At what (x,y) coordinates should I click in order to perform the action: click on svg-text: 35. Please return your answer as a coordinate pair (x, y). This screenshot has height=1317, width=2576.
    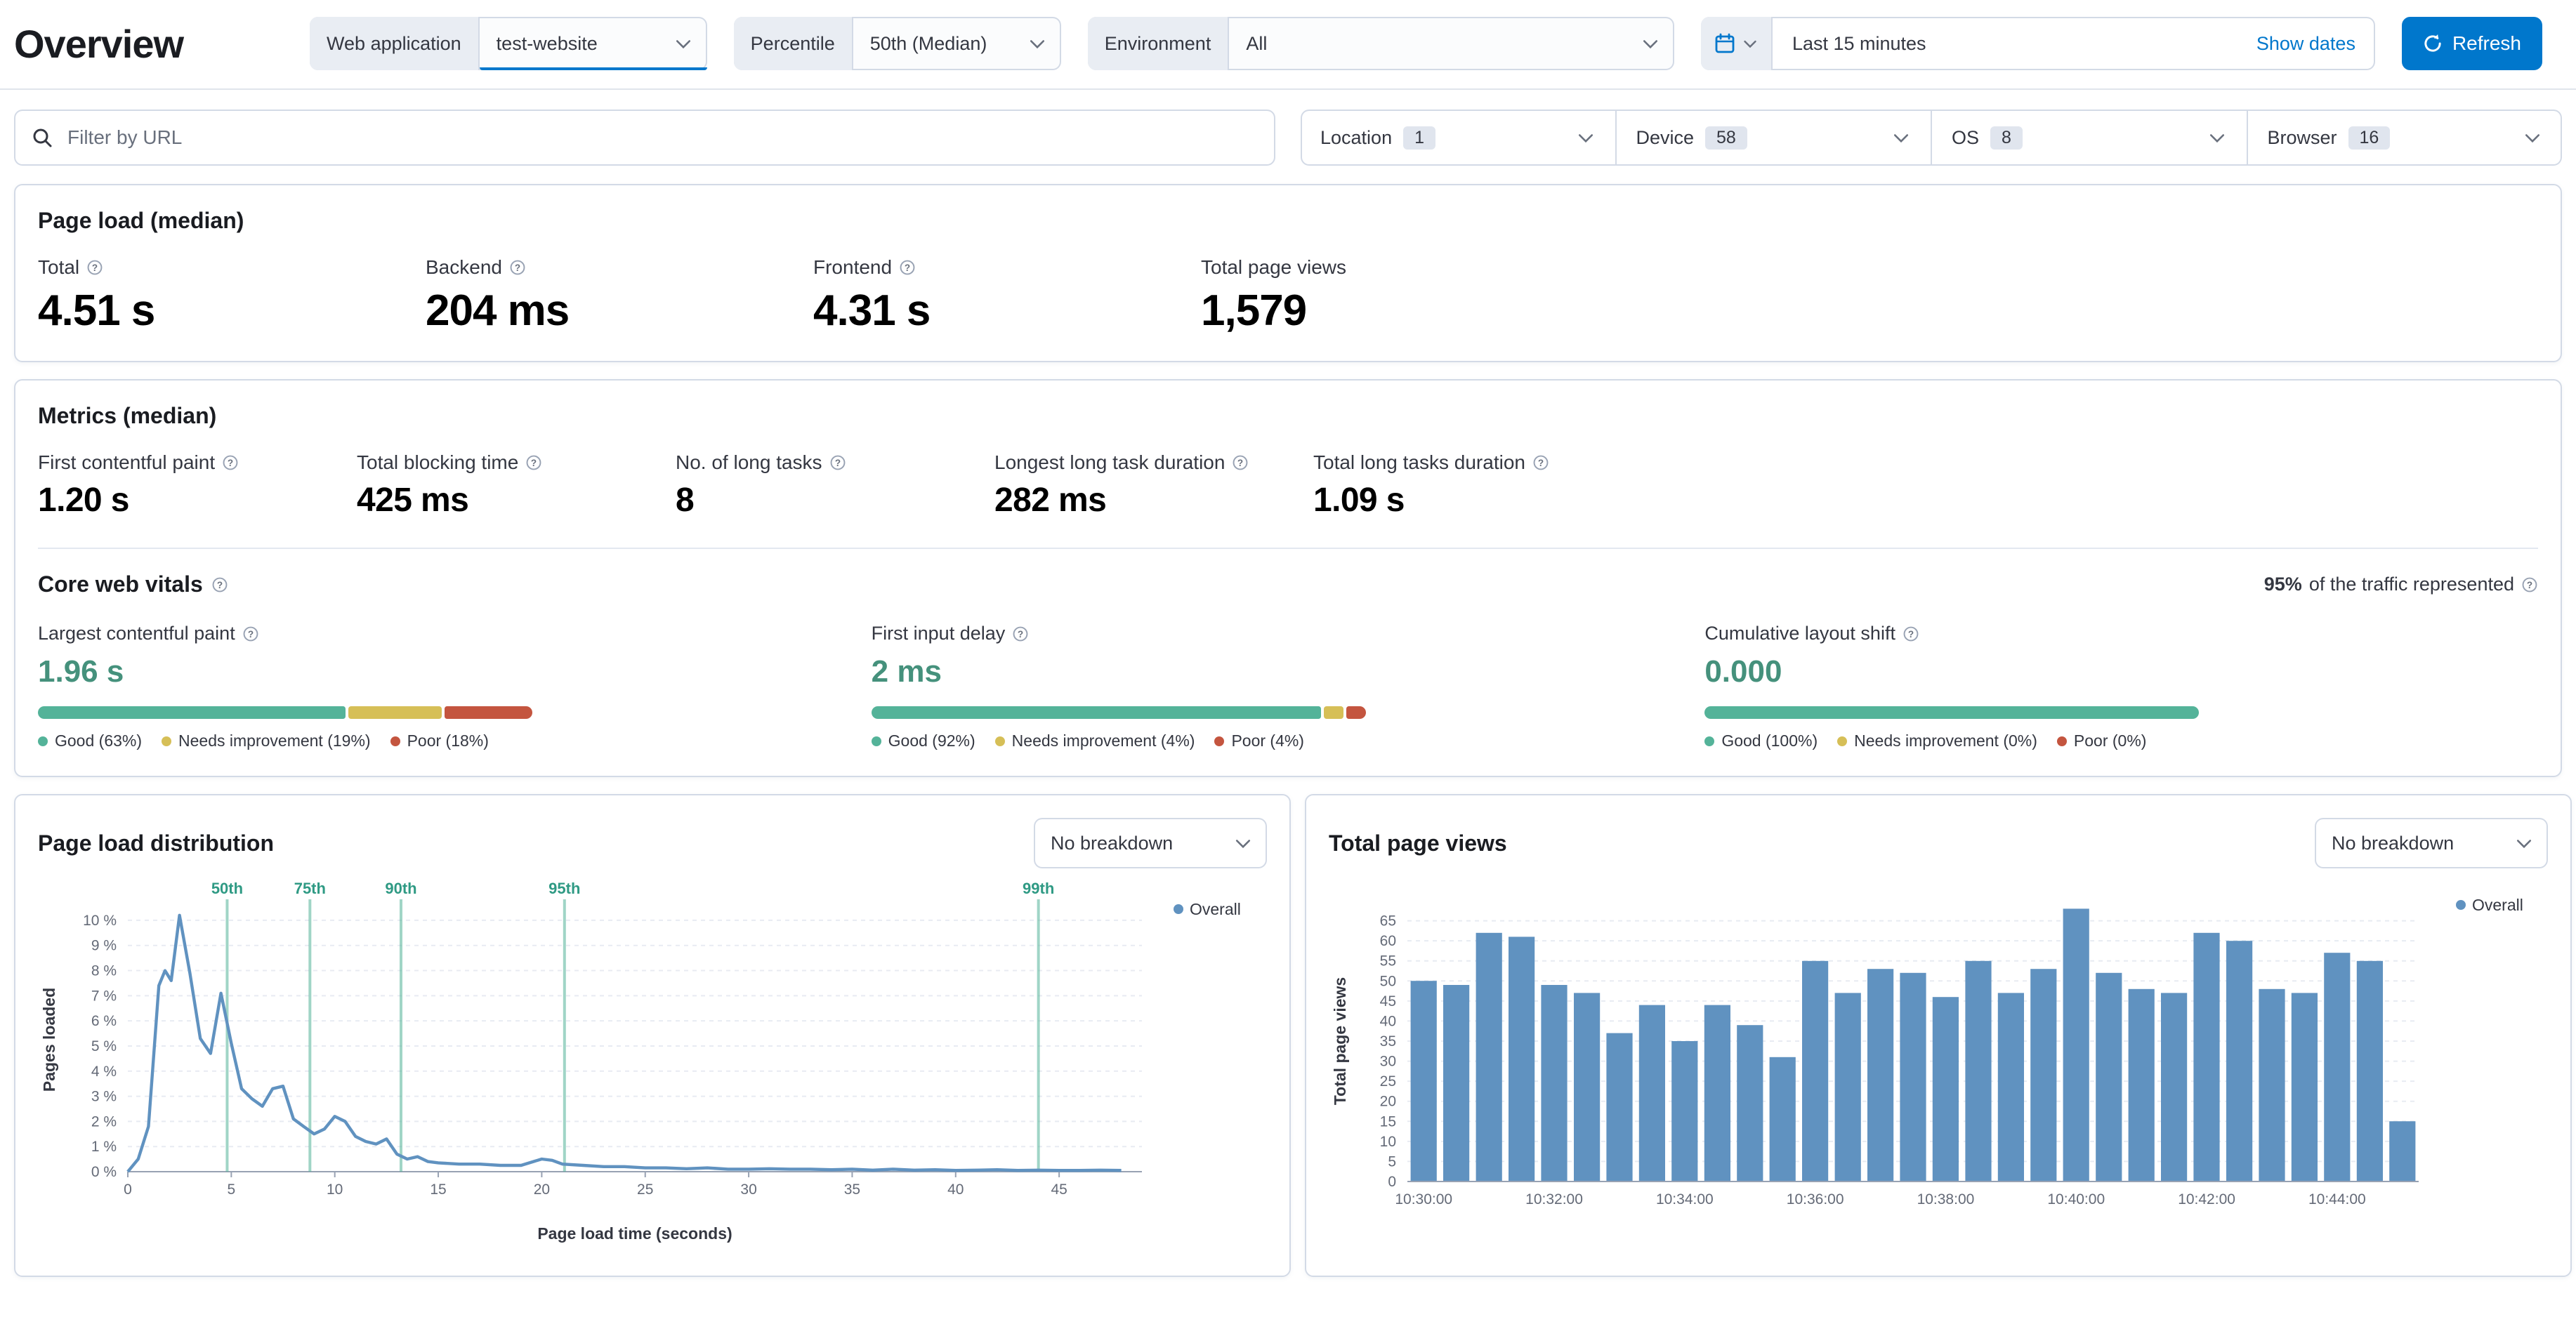
    Looking at the image, I should click on (852, 1190).